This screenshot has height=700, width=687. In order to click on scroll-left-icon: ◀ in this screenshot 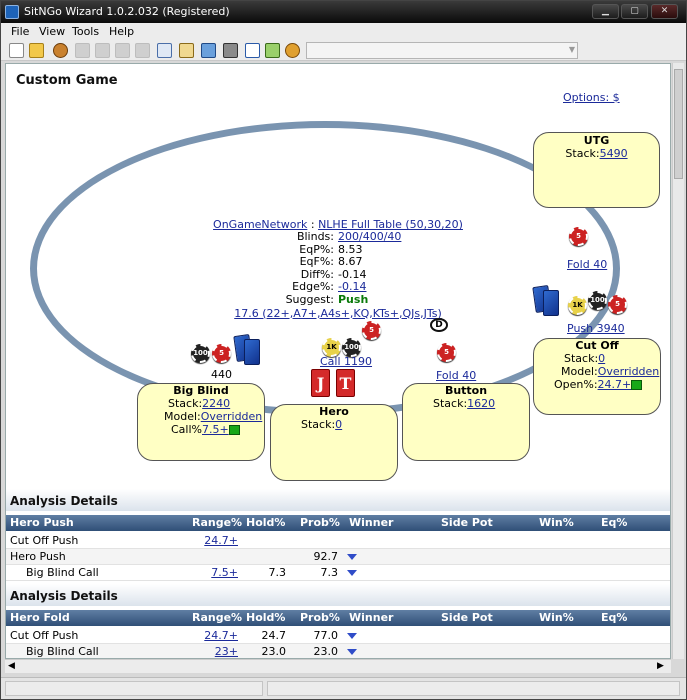, I will do `click(11, 666)`.